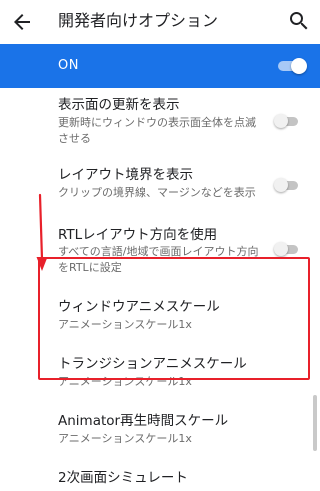 Image resolution: width=320 pixels, height=491 pixels. What do you see at coordinates (123, 478) in the screenshot?
I see `setting-title: 2次画面シミュレート` at bounding box center [123, 478].